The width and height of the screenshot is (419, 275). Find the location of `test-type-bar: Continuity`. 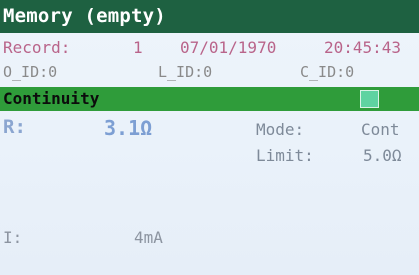

test-type-bar: Continuity is located at coordinates (209, 99).